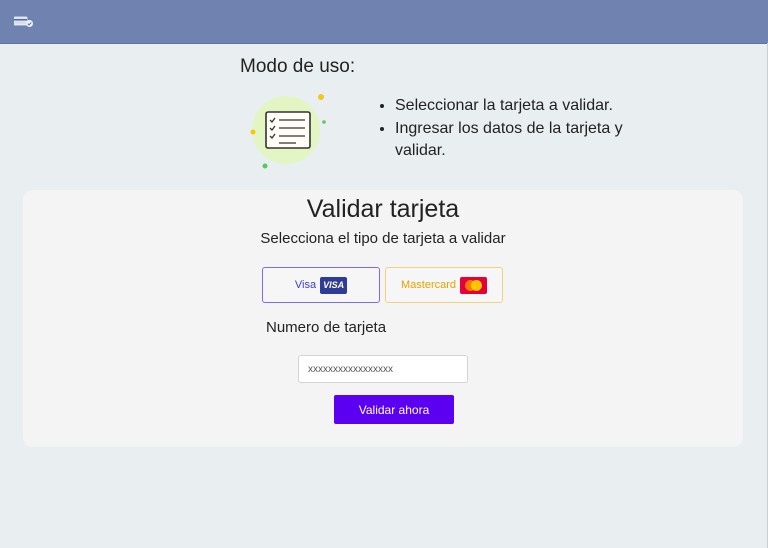 This screenshot has width=768, height=548. Describe the element at coordinates (298, 66) in the screenshot. I see `instructions-title: Modo de uso:` at that location.